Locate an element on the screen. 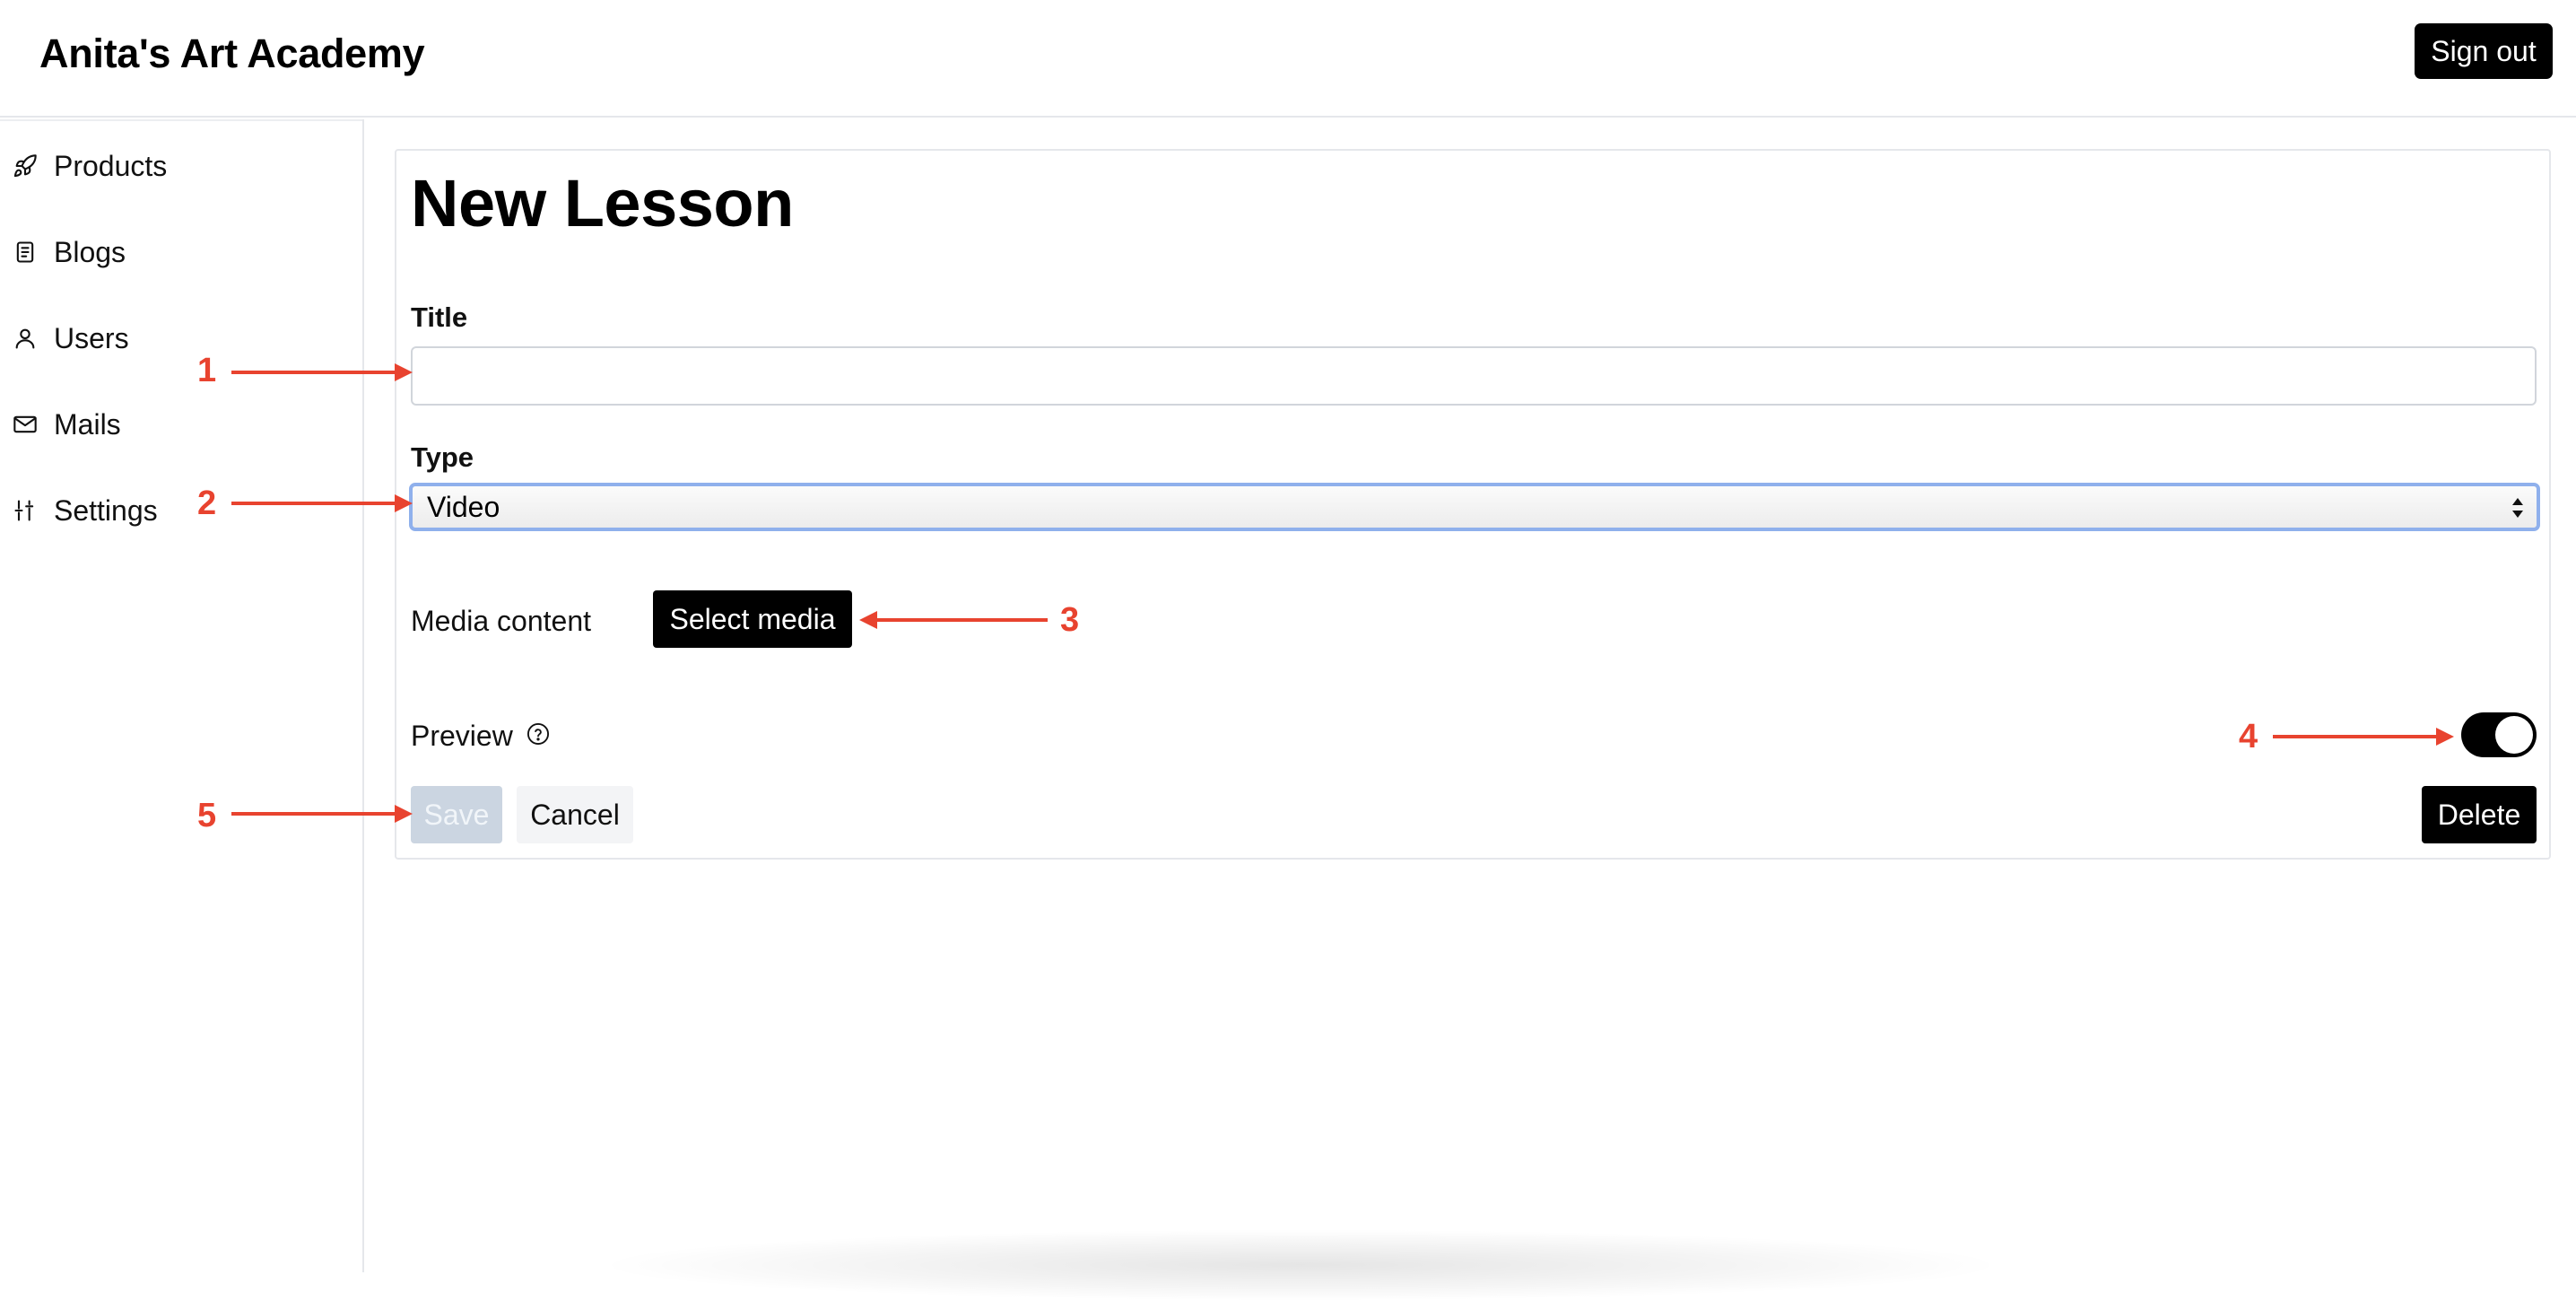  rocket-icon is located at coordinates (25, 166).